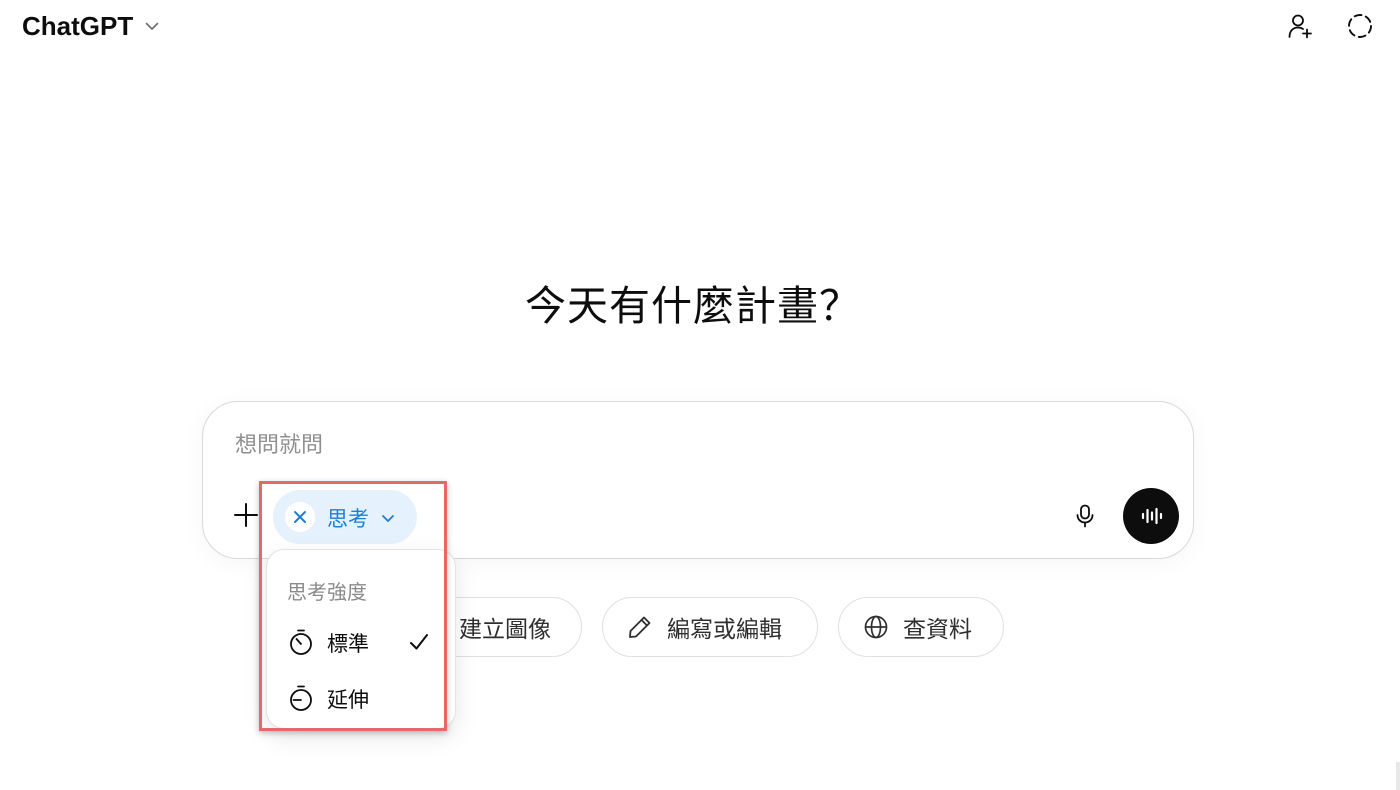 The height and width of the screenshot is (790, 1400). I want to click on add-attachment-button, so click(246, 515).